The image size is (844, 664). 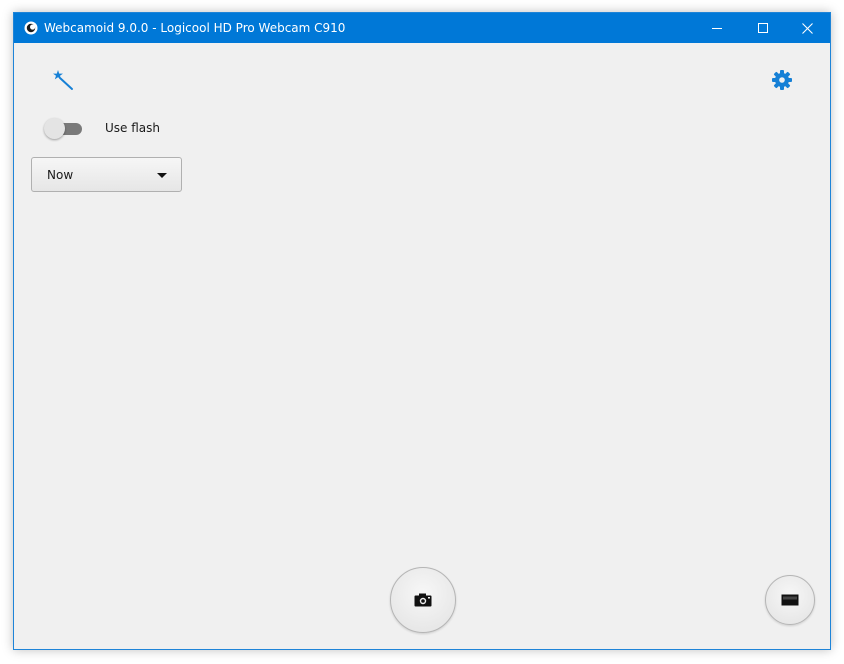 I want to click on use-flash-label: Use flash, so click(x=133, y=128).